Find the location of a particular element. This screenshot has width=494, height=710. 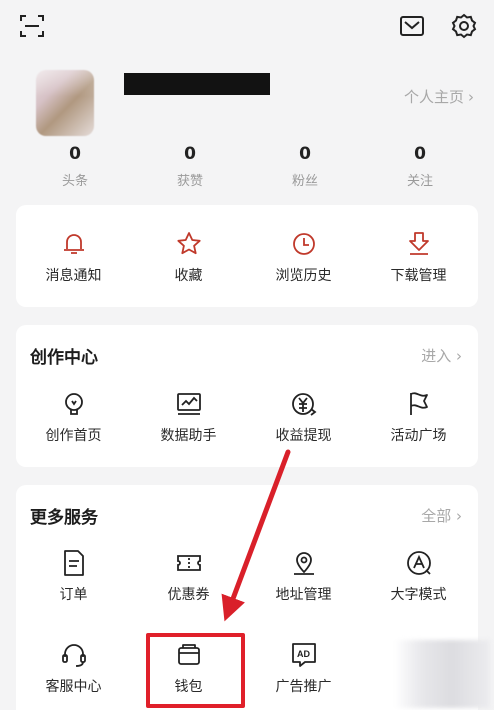

profile-home-link: 个人主页 › is located at coordinates (439, 96).